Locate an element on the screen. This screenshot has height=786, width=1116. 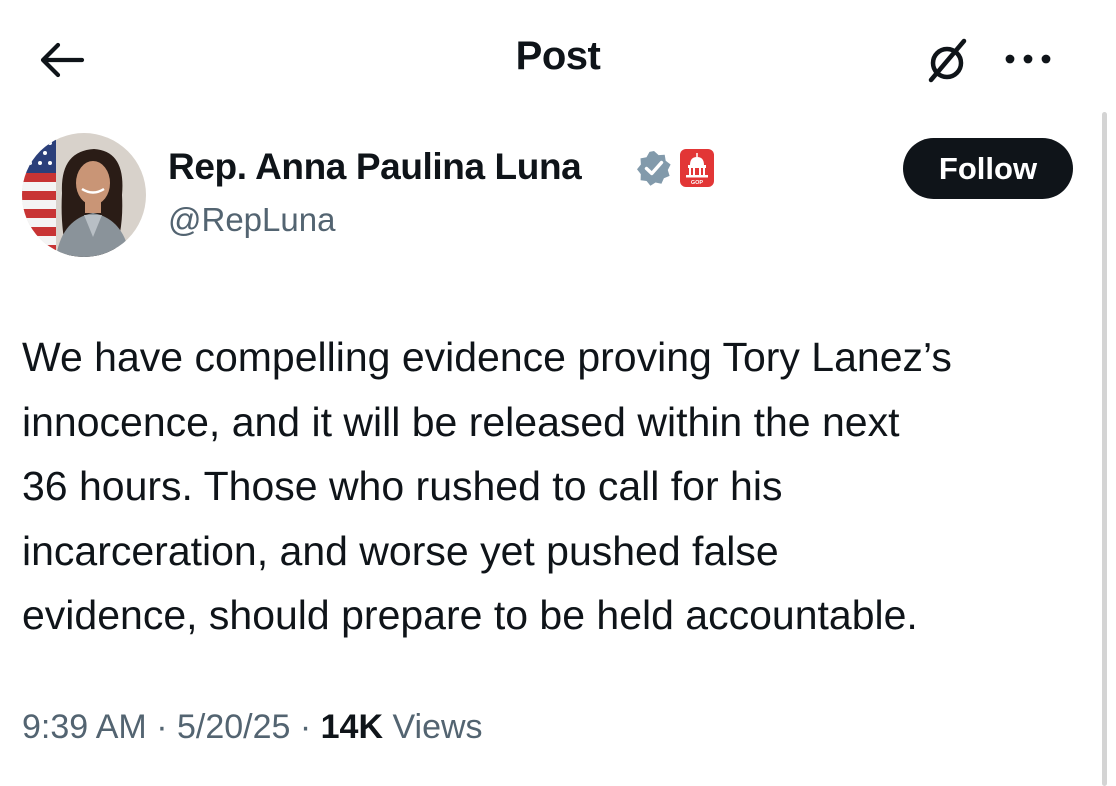
arrow-left-icon is located at coordinates (62, 60).